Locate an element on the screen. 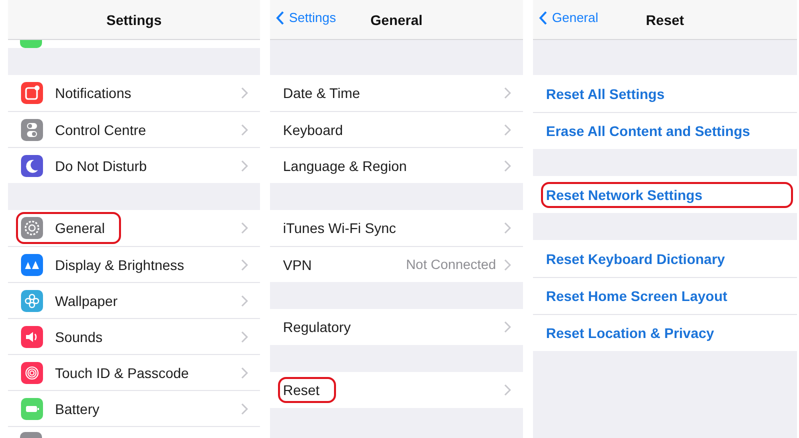 The width and height of the screenshot is (799, 438). row-label: Battery is located at coordinates (77, 408).